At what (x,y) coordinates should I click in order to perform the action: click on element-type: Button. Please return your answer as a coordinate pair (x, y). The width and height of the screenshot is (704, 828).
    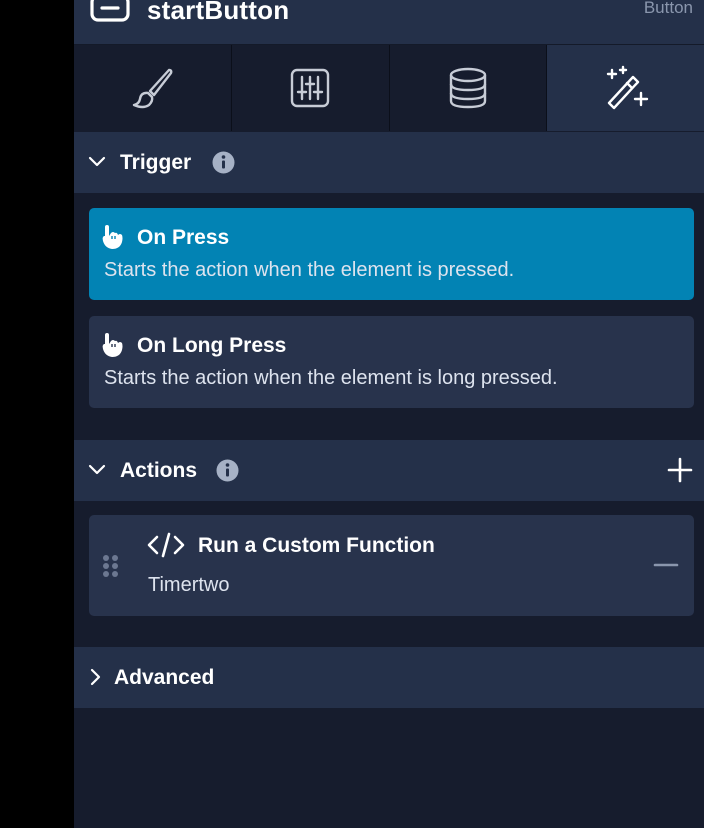
    Looking at the image, I should click on (668, 8).